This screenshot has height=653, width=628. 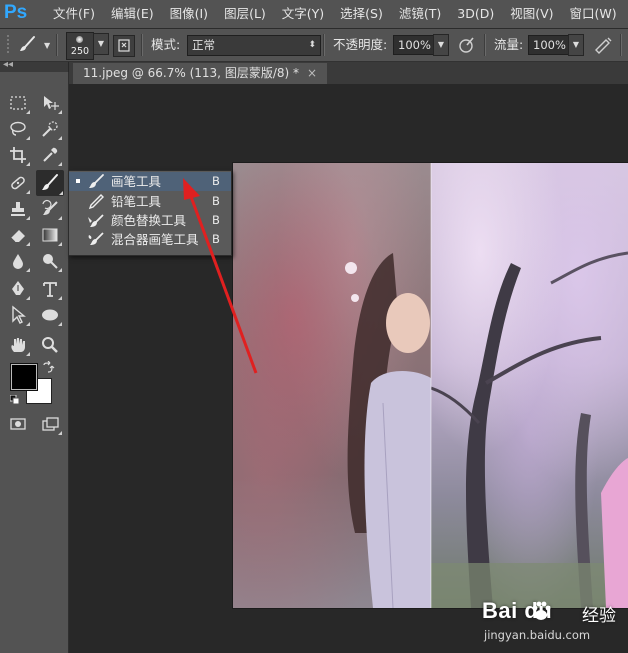 I want to click on baidu-jingyan-watermark: Bai du 经验 jingyan.baidu.com, so click(x=553, y=624).